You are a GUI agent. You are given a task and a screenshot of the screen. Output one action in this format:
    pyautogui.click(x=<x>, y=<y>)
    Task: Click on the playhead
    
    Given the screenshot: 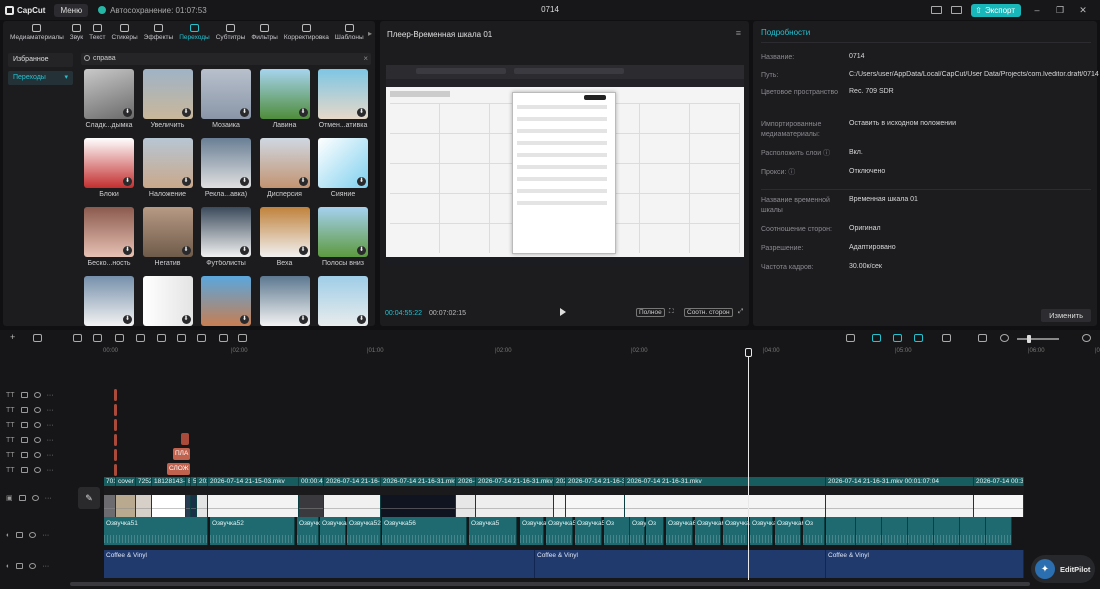 What is the action you would take?
    pyautogui.click(x=748, y=464)
    